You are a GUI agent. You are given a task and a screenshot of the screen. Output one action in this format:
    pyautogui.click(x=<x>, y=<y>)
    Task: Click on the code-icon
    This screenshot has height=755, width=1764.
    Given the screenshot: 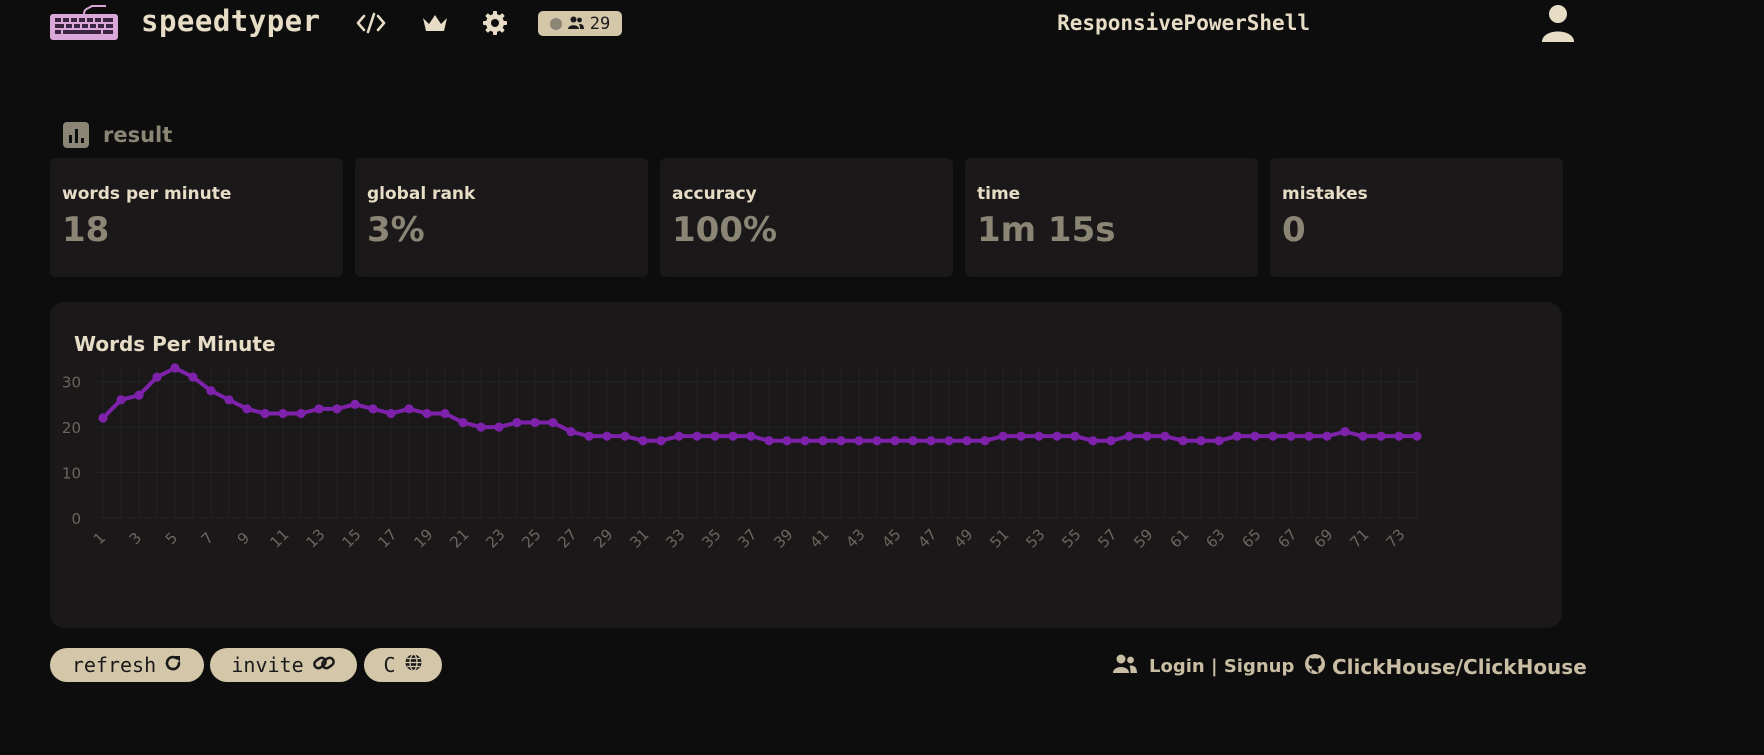 What is the action you would take?
    pyautogui.click(x=371, y=23)
    